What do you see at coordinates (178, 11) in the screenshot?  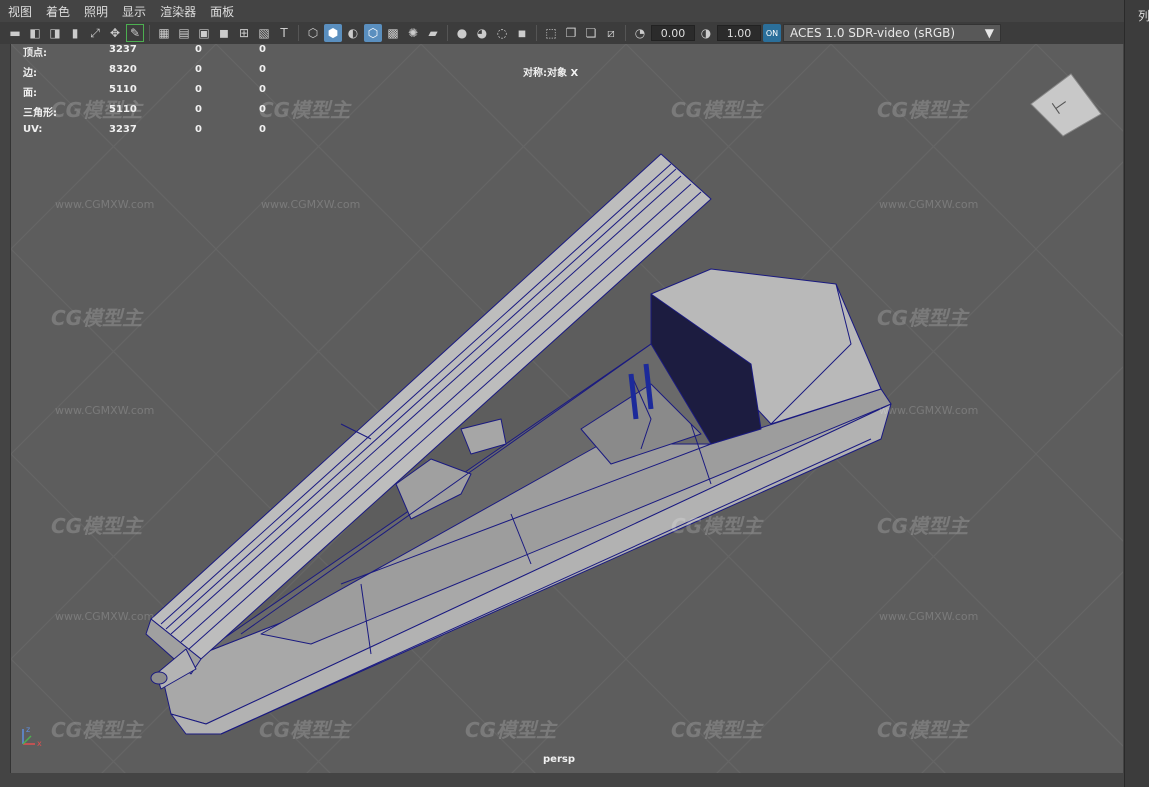 I see `menu-renderer: 渲染器` at bounding box center [178, 11].